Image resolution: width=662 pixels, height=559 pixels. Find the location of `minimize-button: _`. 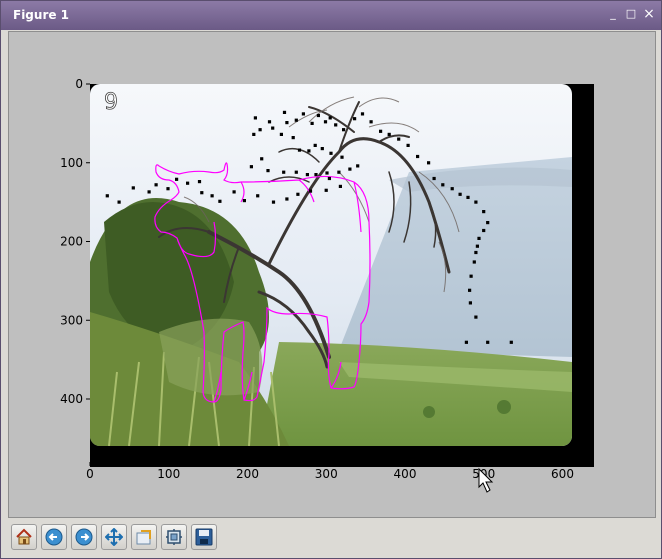

minimize-button: _ is located at coordinates (613, 14).